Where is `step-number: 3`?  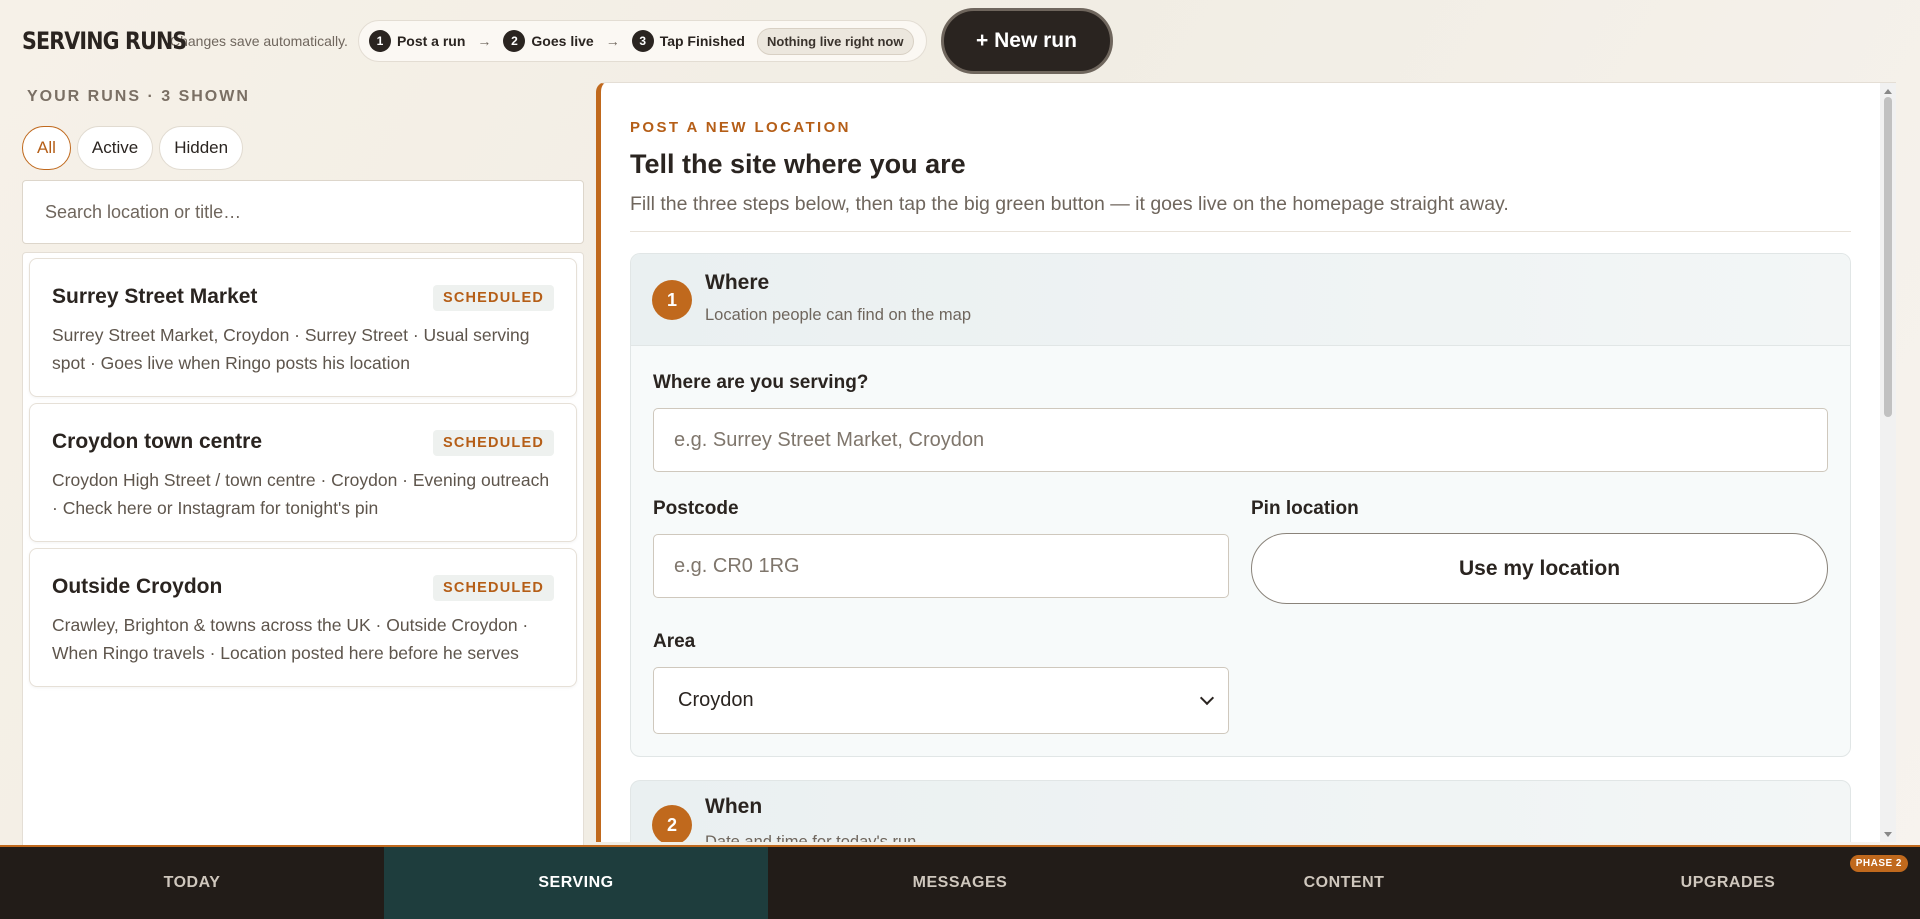
step-number: 3 is located at coordinates (642, 41).